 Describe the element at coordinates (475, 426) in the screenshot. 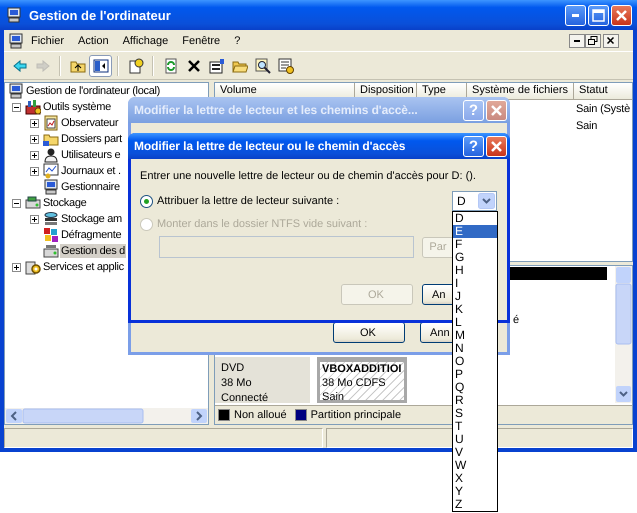

I see `list-option: T` at that location.